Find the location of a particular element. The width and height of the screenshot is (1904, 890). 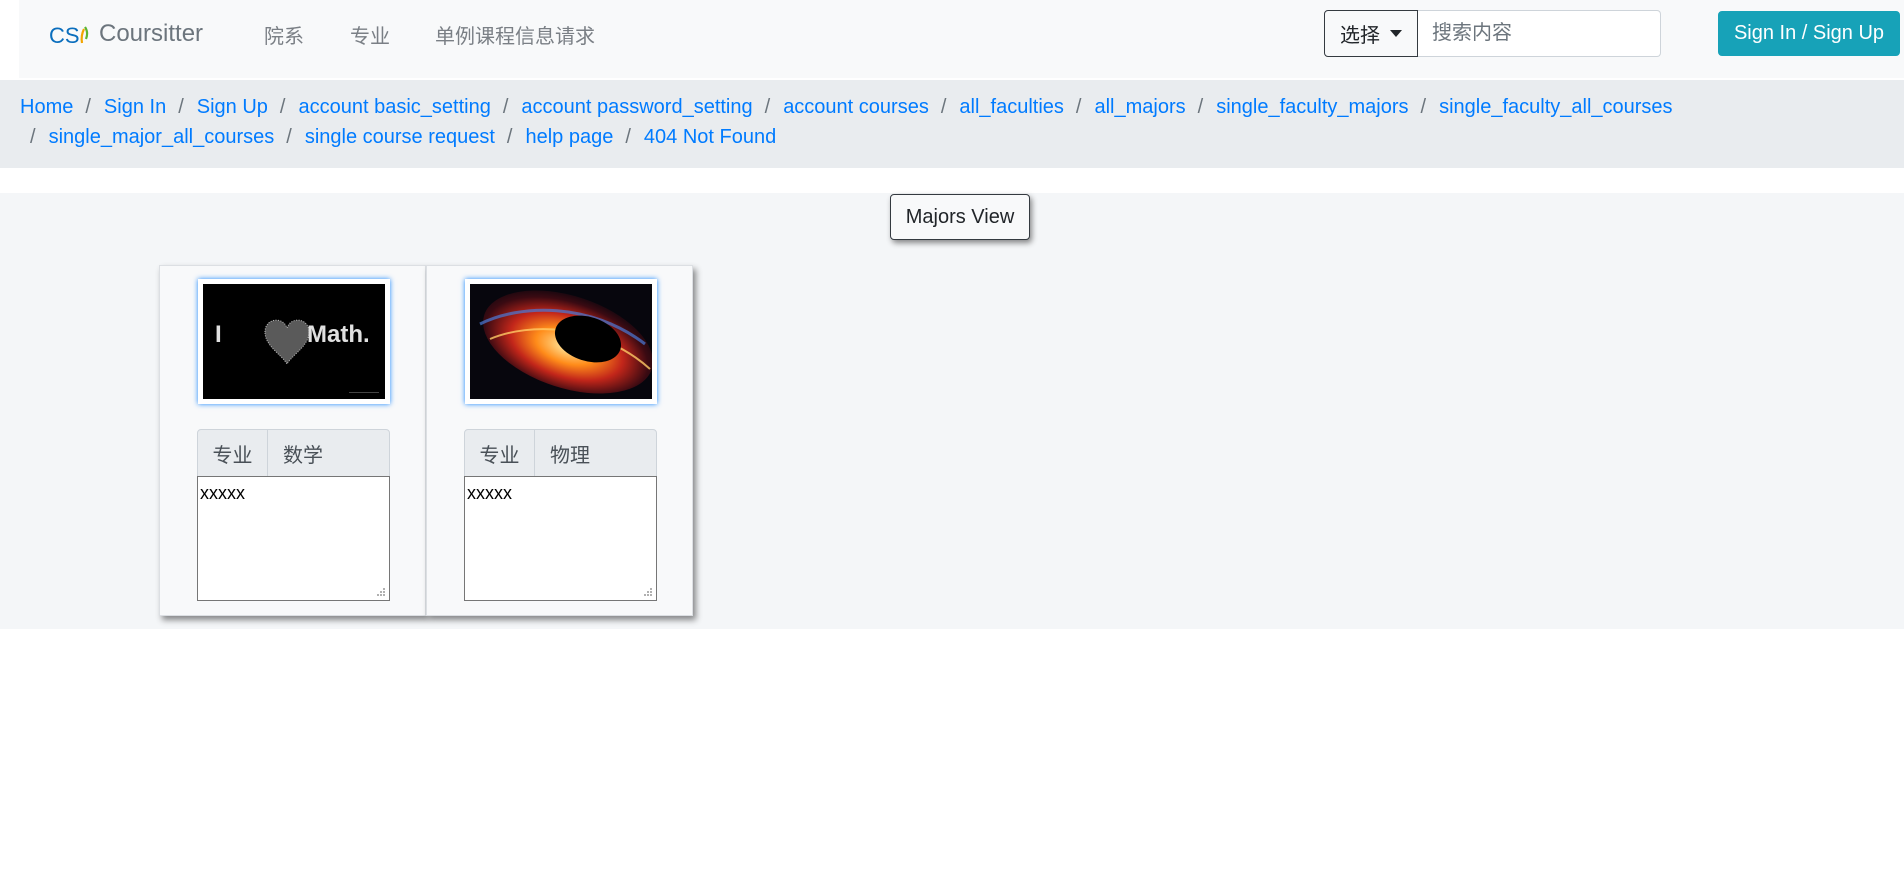

nav-link-majors: 专业 is located at coordinates (370, 34).